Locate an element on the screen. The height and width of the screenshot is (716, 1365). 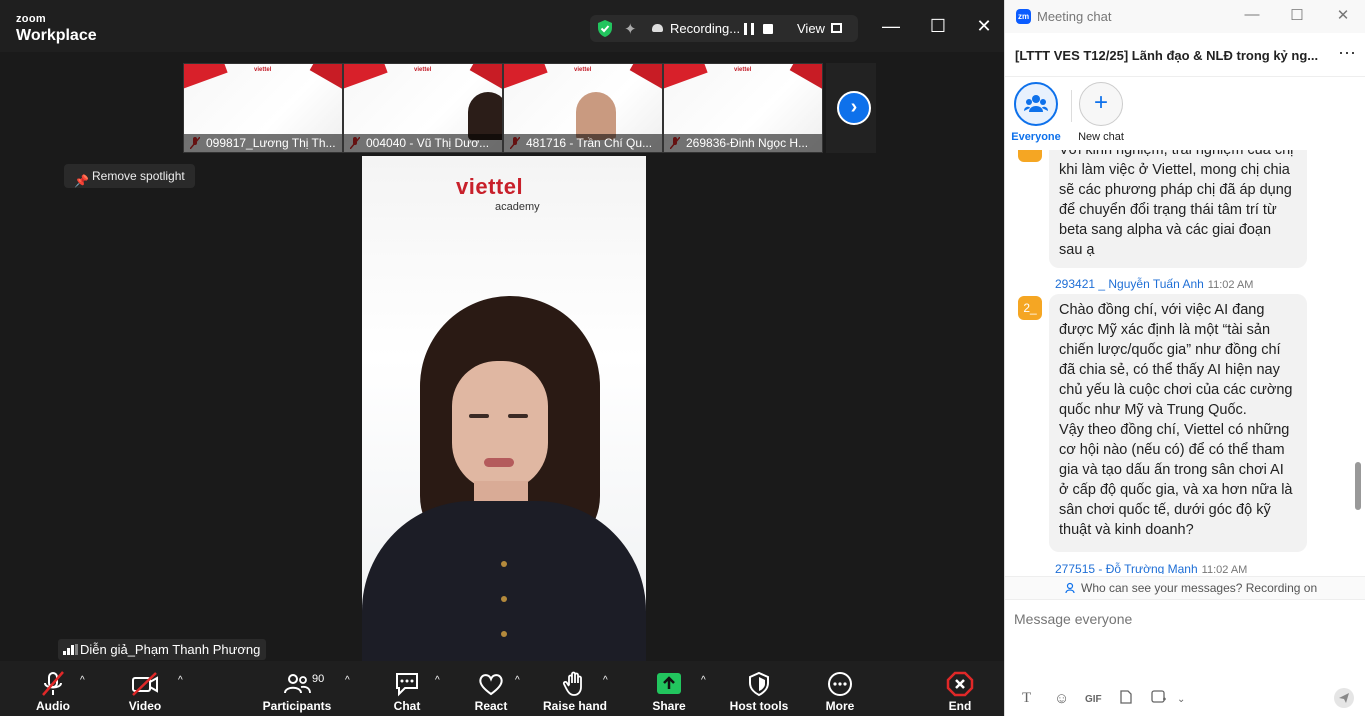
sender-name: 293421 _ Nguyễn Tuấn Anh is located at coordinates (1129, 284).